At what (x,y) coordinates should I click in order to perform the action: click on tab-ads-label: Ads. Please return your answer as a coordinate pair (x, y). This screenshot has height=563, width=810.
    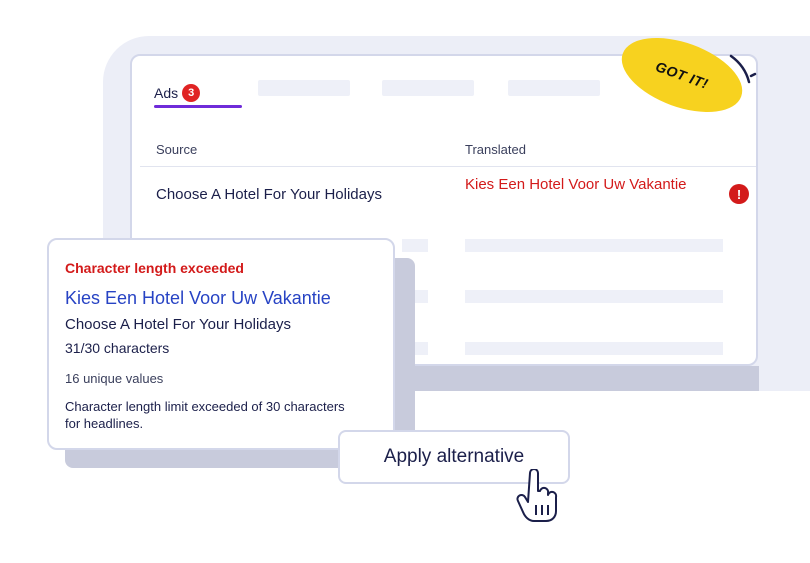
    Looking at the image, I should click on (166, 93).